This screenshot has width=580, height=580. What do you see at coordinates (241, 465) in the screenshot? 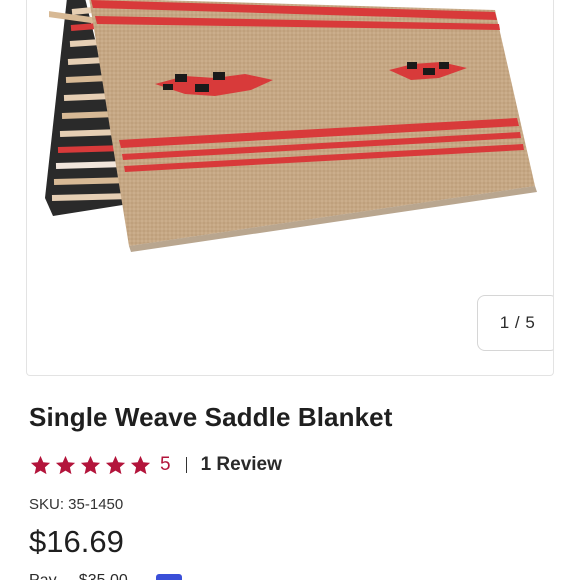
I see `reviews-link: 1 Review` at bounding box center [241, 465].